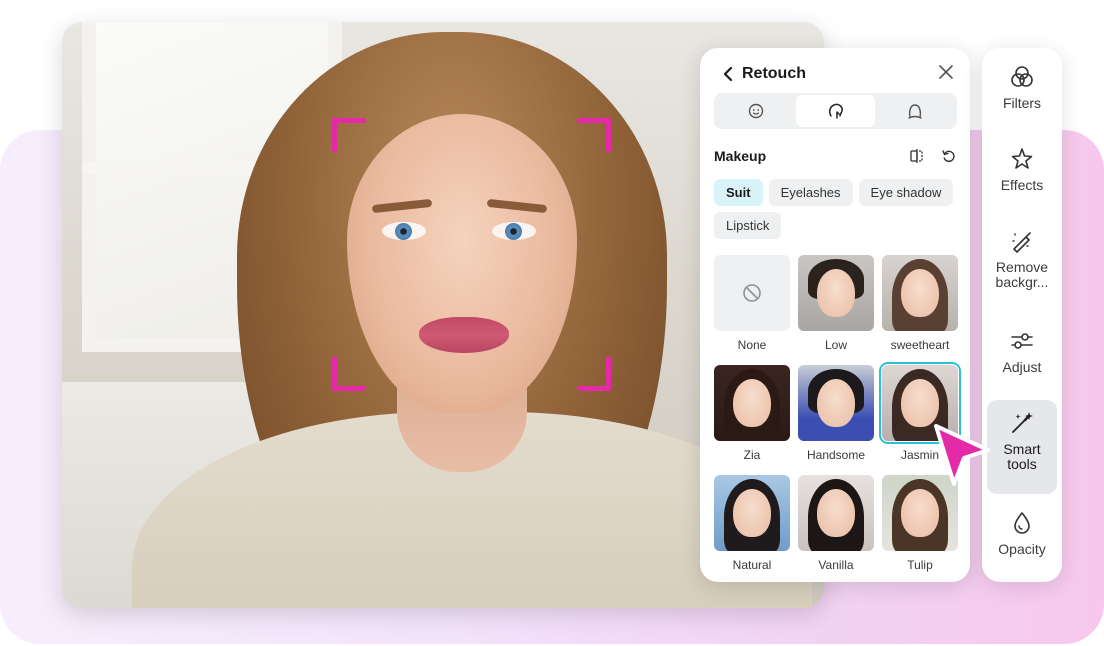  I want to click on rail-label: Adjust, so click(1022, 367).